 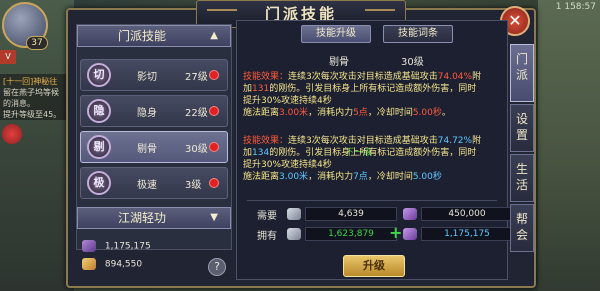 I want to click on skill-row-jisu: 极 极速 3级, so click(x=154, y=183).